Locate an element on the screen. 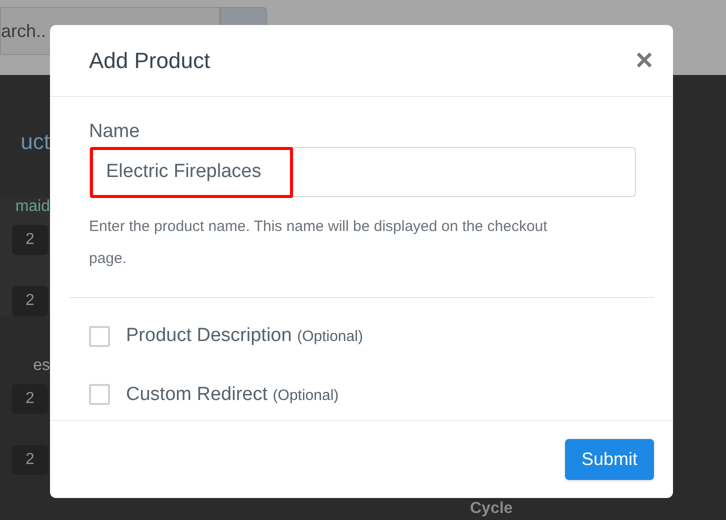  page-heading: uct is located at coordinates (35, 142).